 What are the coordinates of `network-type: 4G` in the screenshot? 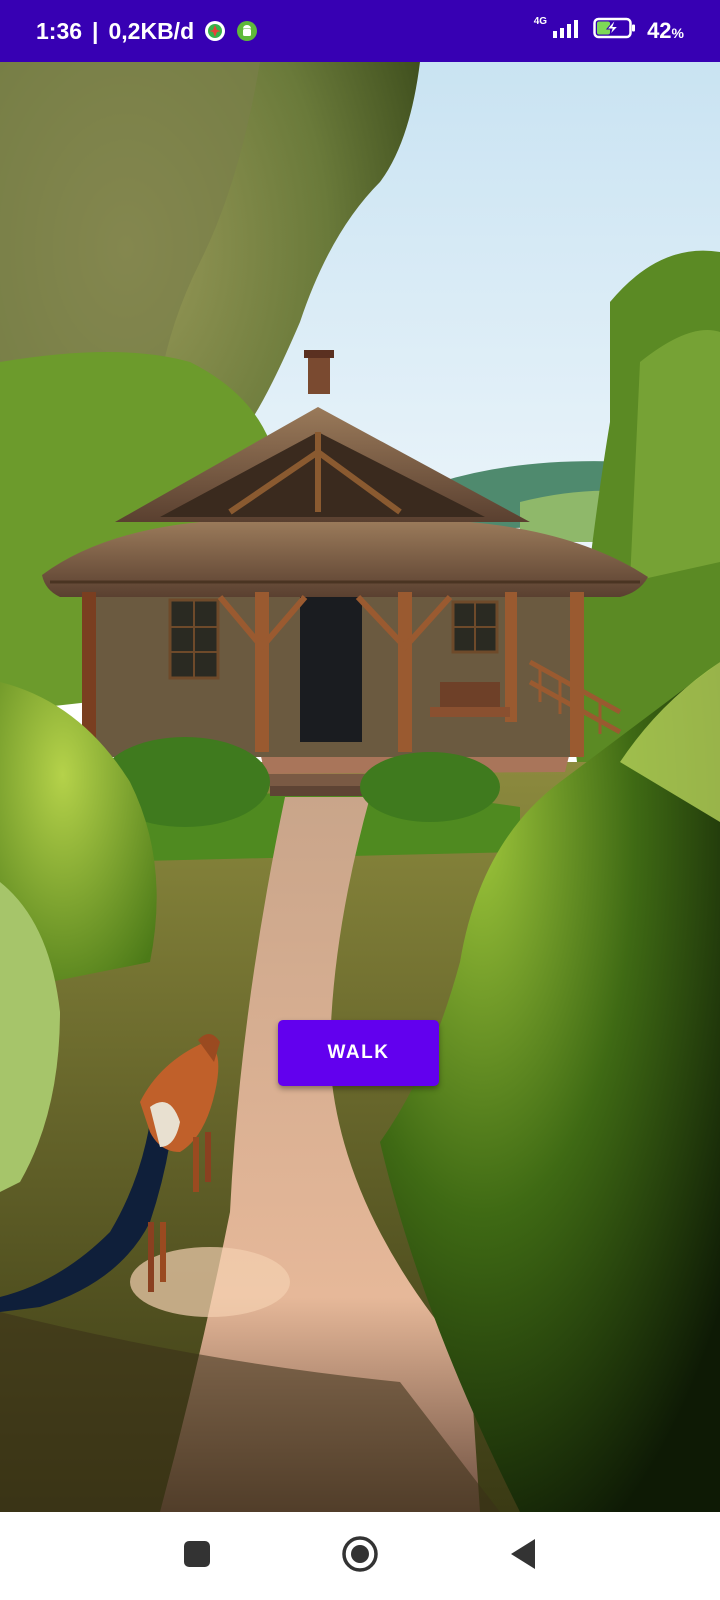 It's located at (540, 21).